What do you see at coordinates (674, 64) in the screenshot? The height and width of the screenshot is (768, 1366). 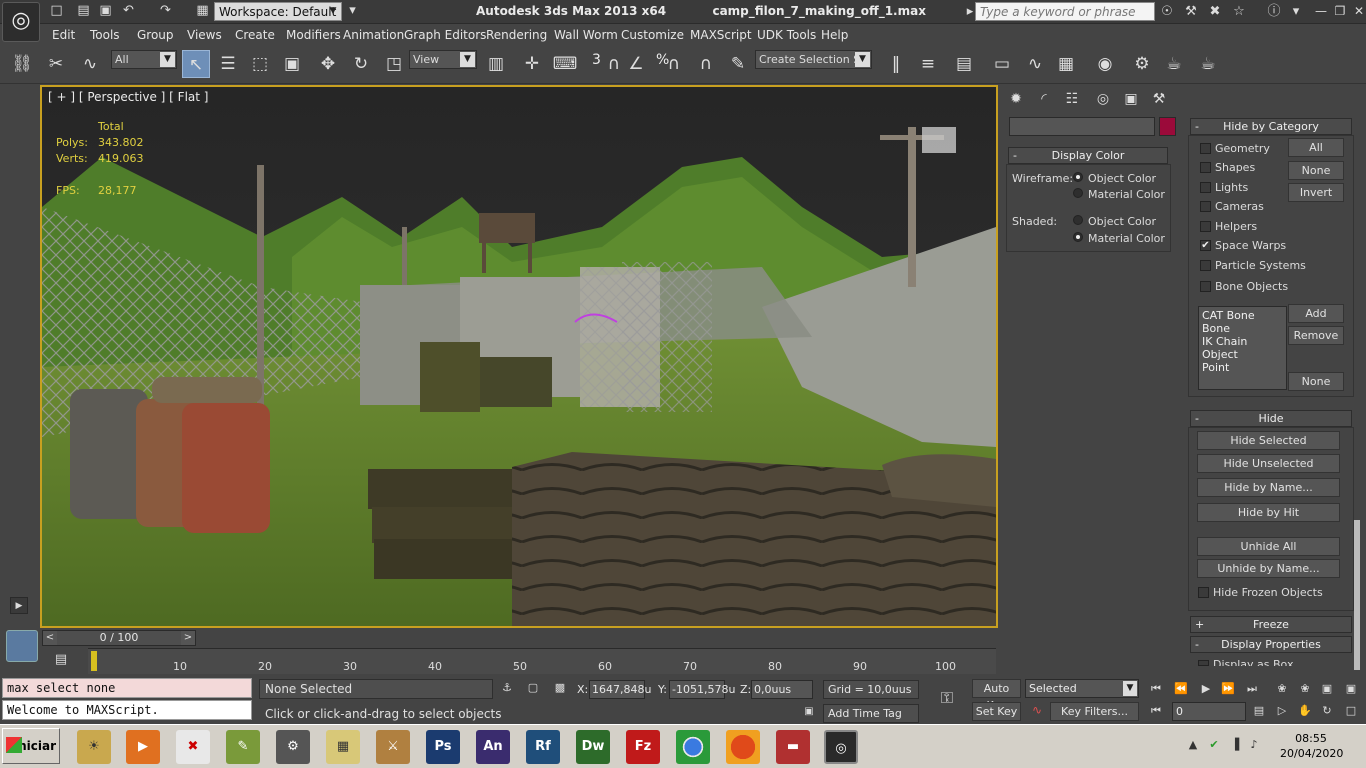 I see `percent-snap-icon: ∩` at bounding box center [674, 64].